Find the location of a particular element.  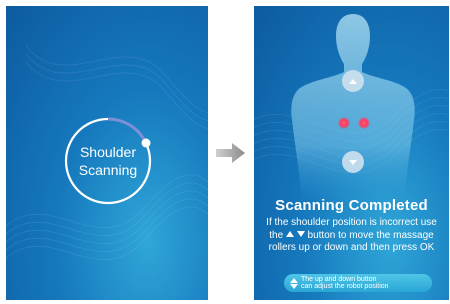

ring-label-line1: Shoulder is located at coordinates (108, 152).